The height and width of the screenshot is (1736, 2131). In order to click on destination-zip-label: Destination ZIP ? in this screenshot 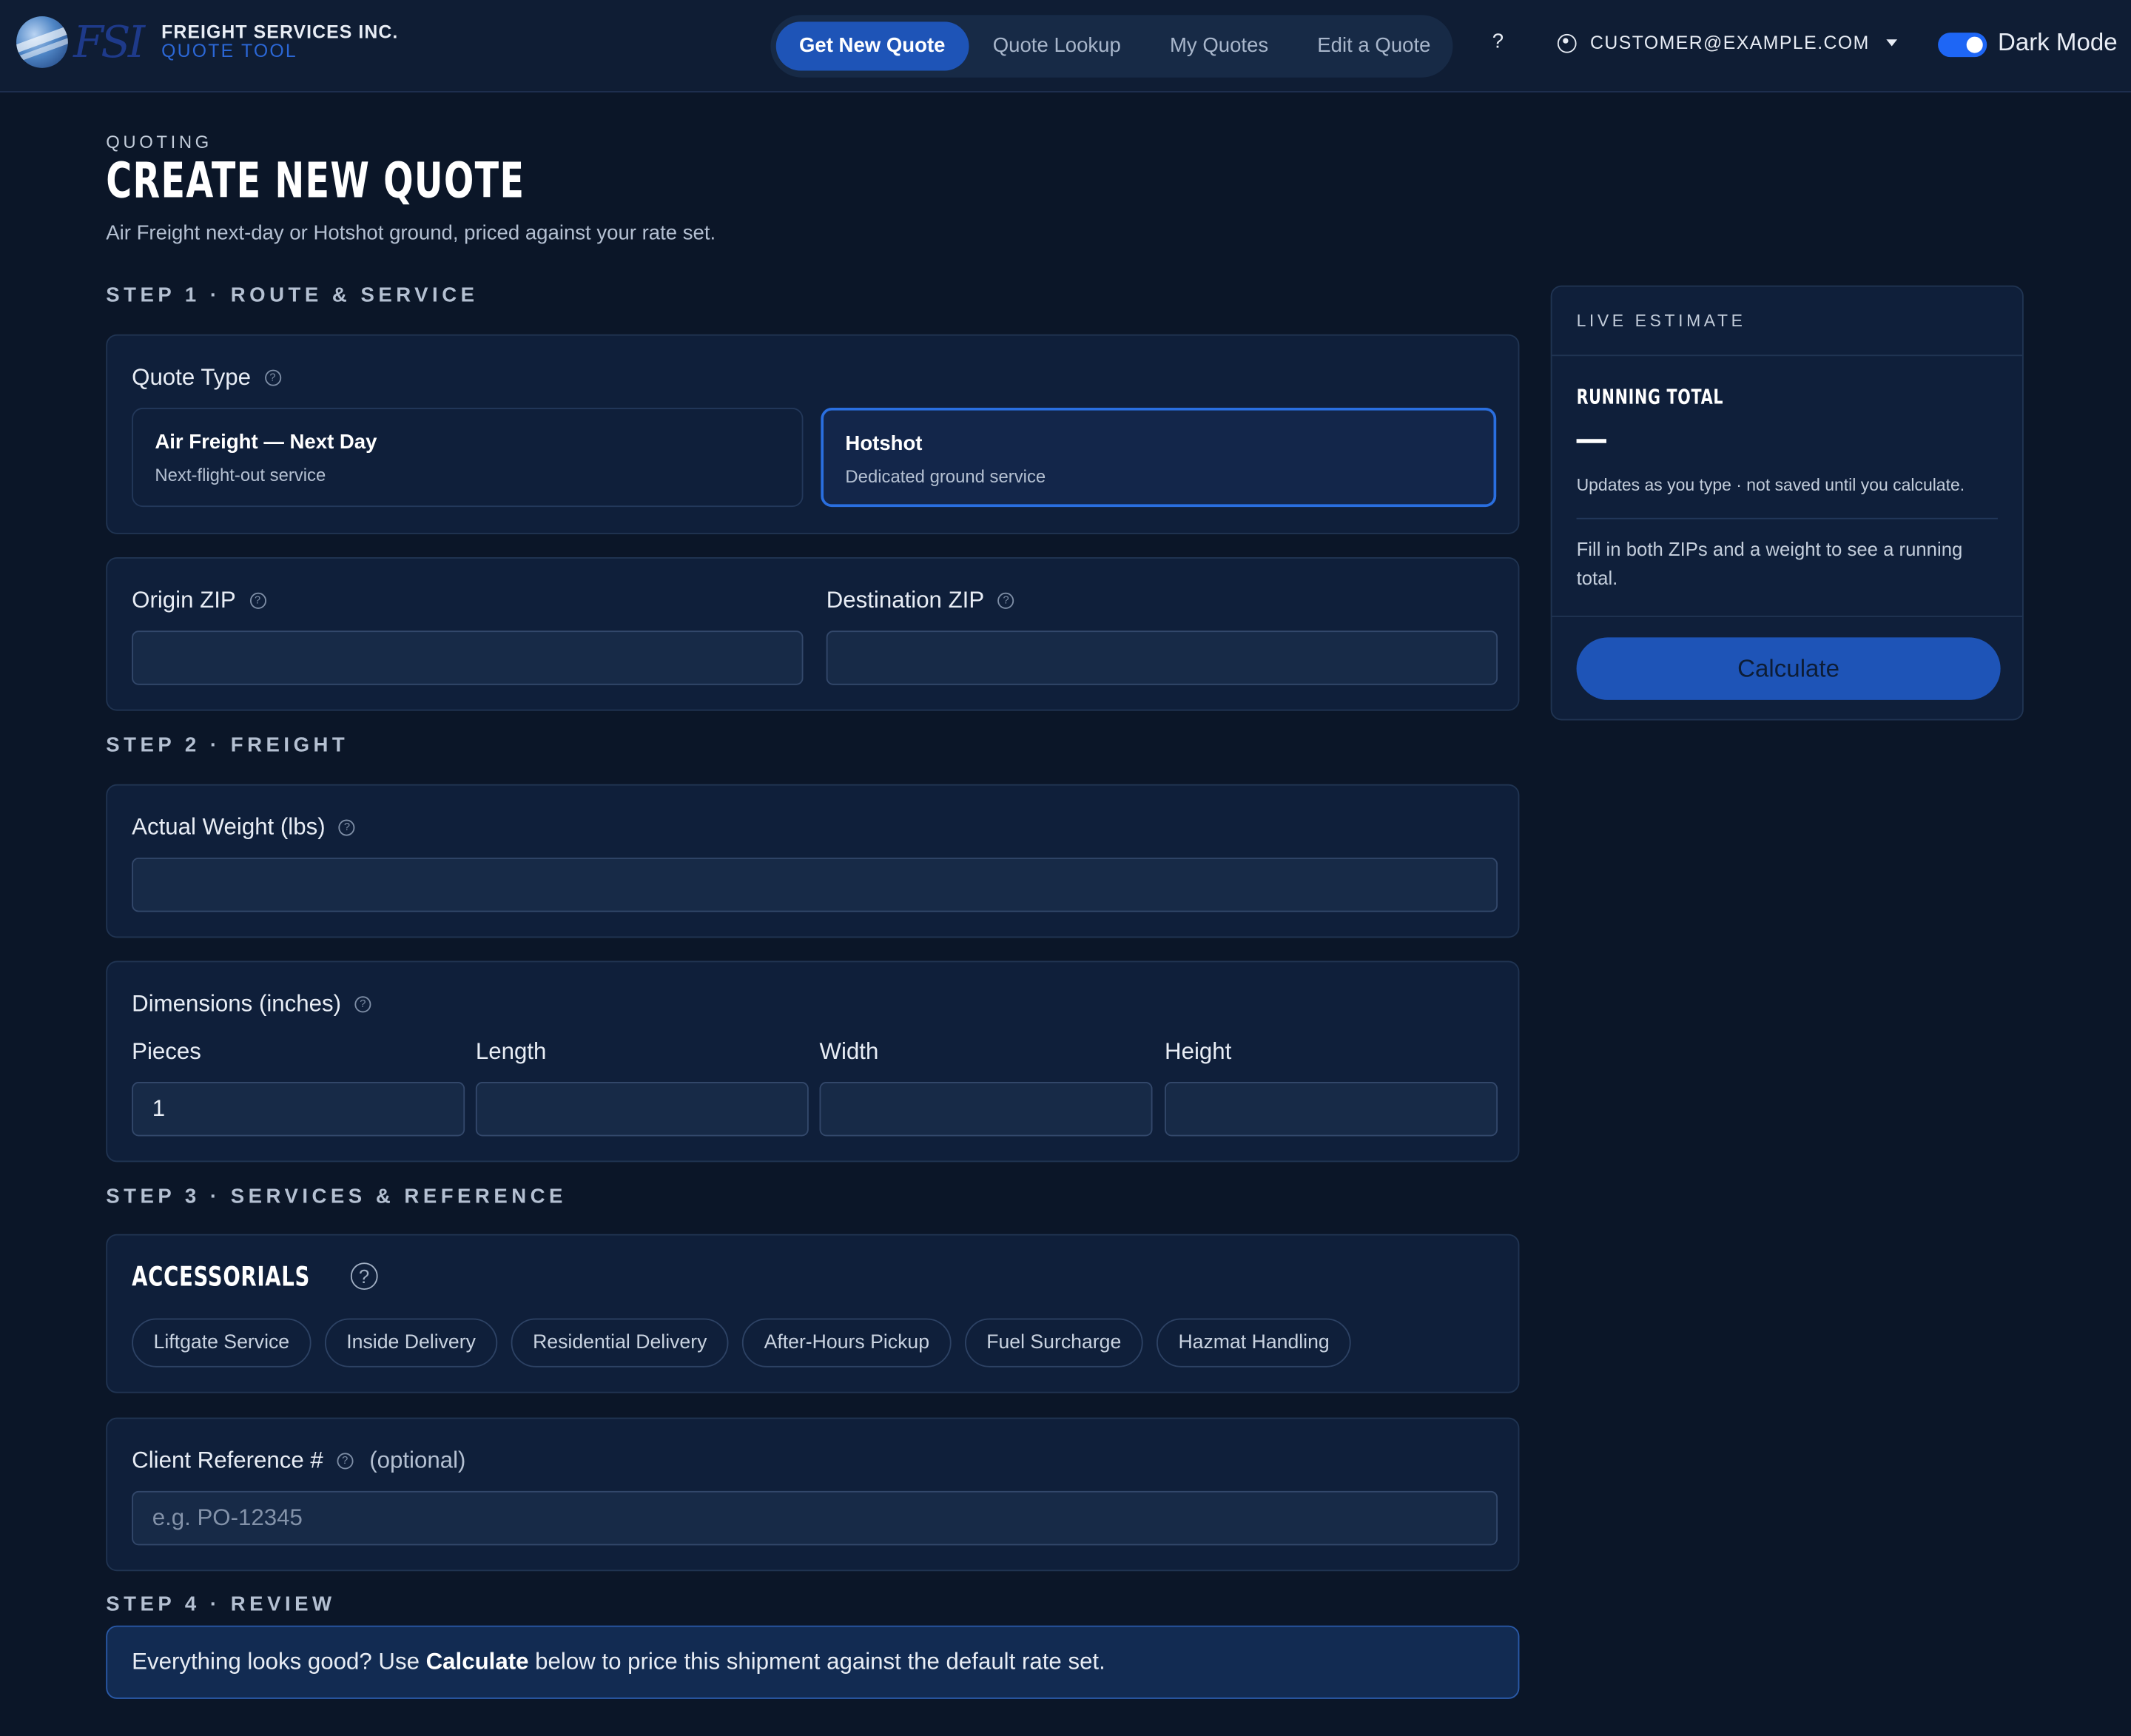, I will do `click(920, 600)`.